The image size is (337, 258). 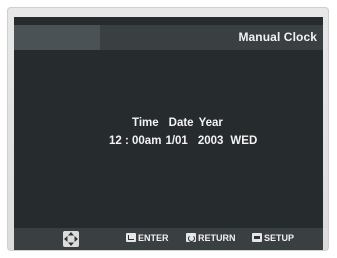 I want to click on return-label: RETURN, so click(x=217, y=238).